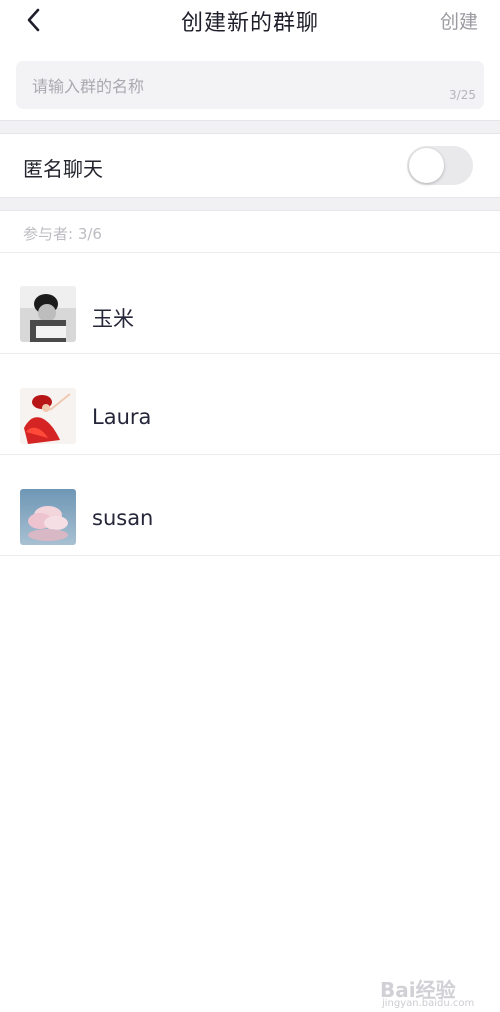  I want to click on member-name: Laura, so click(122, 417).